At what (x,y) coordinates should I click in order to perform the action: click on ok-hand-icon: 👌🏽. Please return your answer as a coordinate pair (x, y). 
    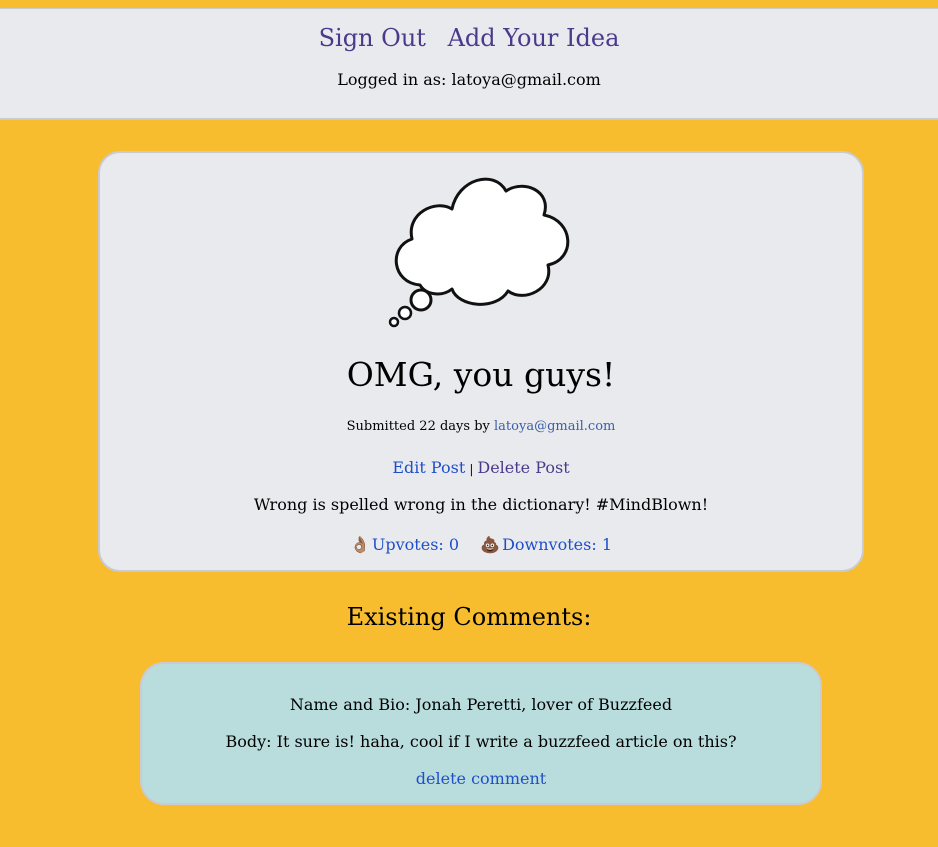
    Looking at the image, I should click on (359, 544).